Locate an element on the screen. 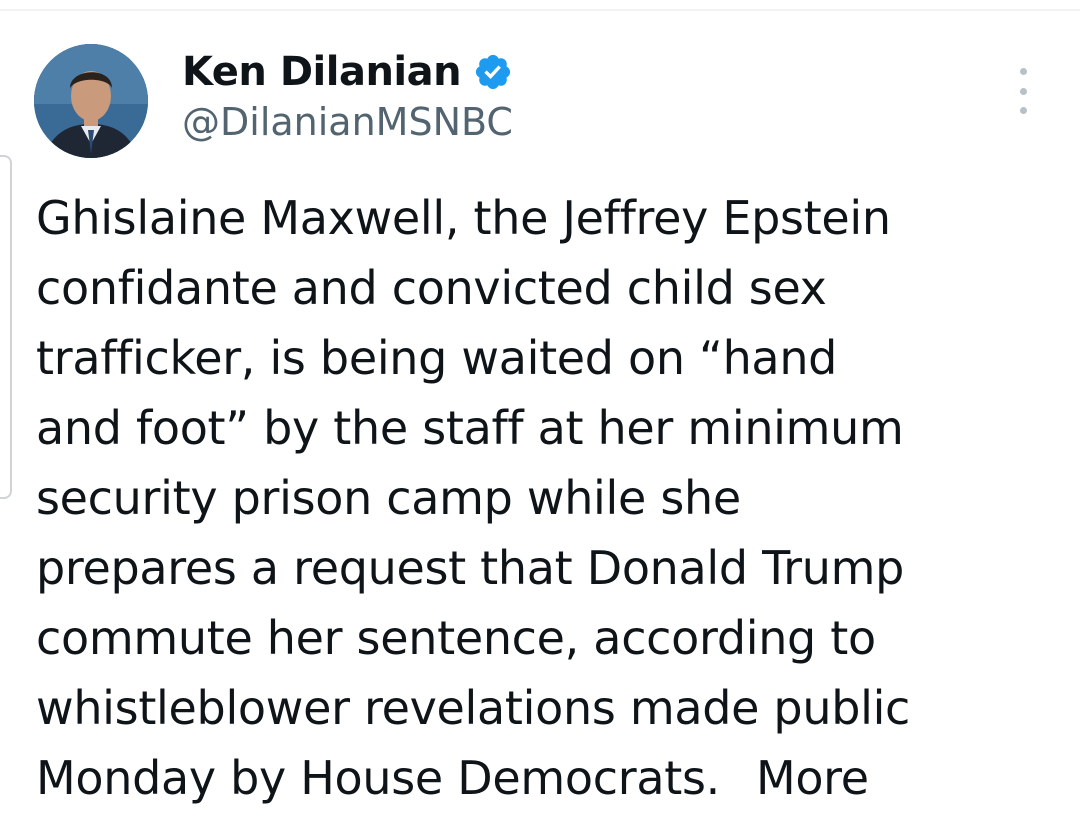  tweet-line: and foot” by the staff at her minimum is located at coordinates (470, 428).